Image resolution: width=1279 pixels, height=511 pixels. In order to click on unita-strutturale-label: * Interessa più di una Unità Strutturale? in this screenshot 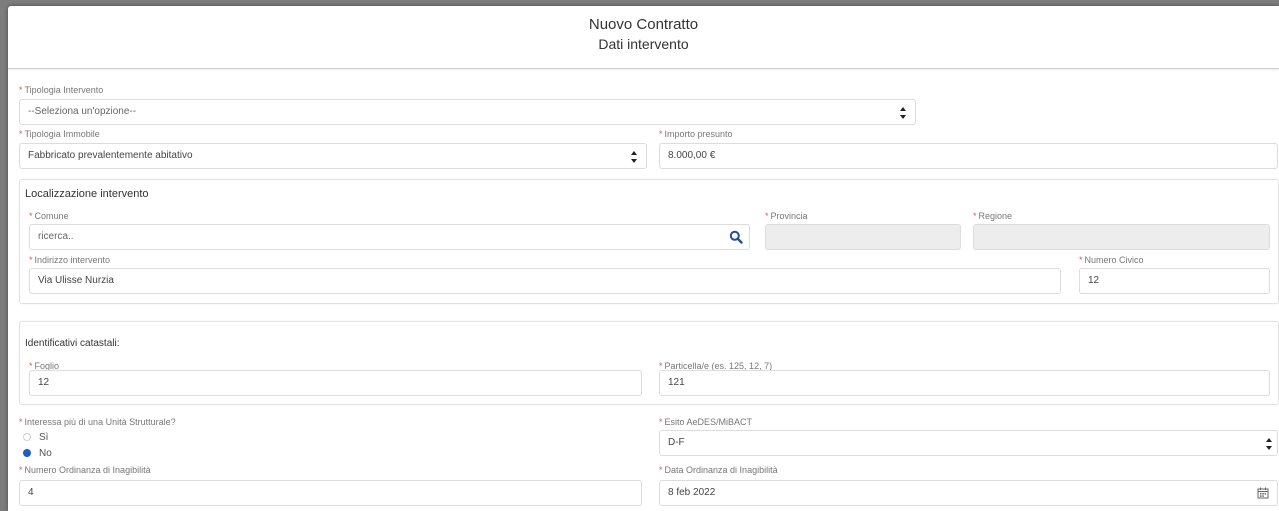, I will do `click(97, 422)`.